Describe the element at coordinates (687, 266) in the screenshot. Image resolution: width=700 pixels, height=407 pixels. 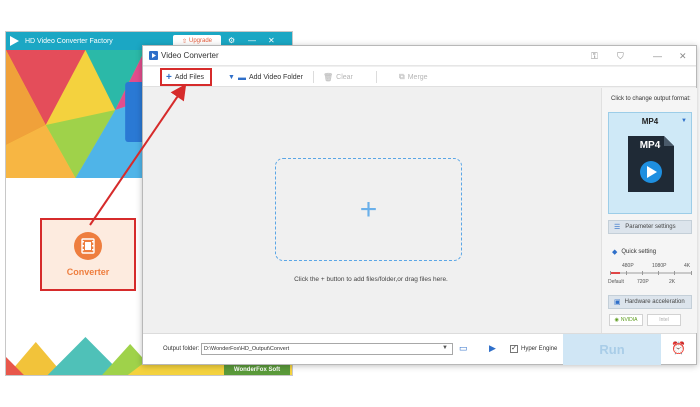
I see `quality-4k-label: 4K` at that location.